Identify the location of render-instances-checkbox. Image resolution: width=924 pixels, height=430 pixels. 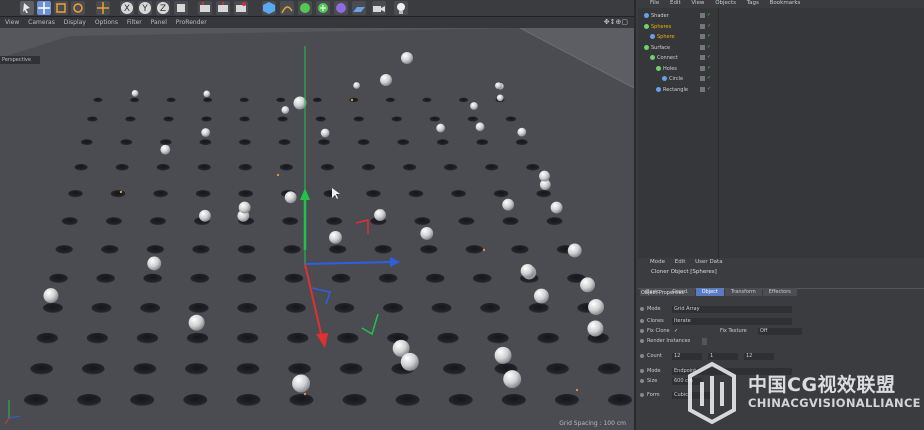
(704, 341).